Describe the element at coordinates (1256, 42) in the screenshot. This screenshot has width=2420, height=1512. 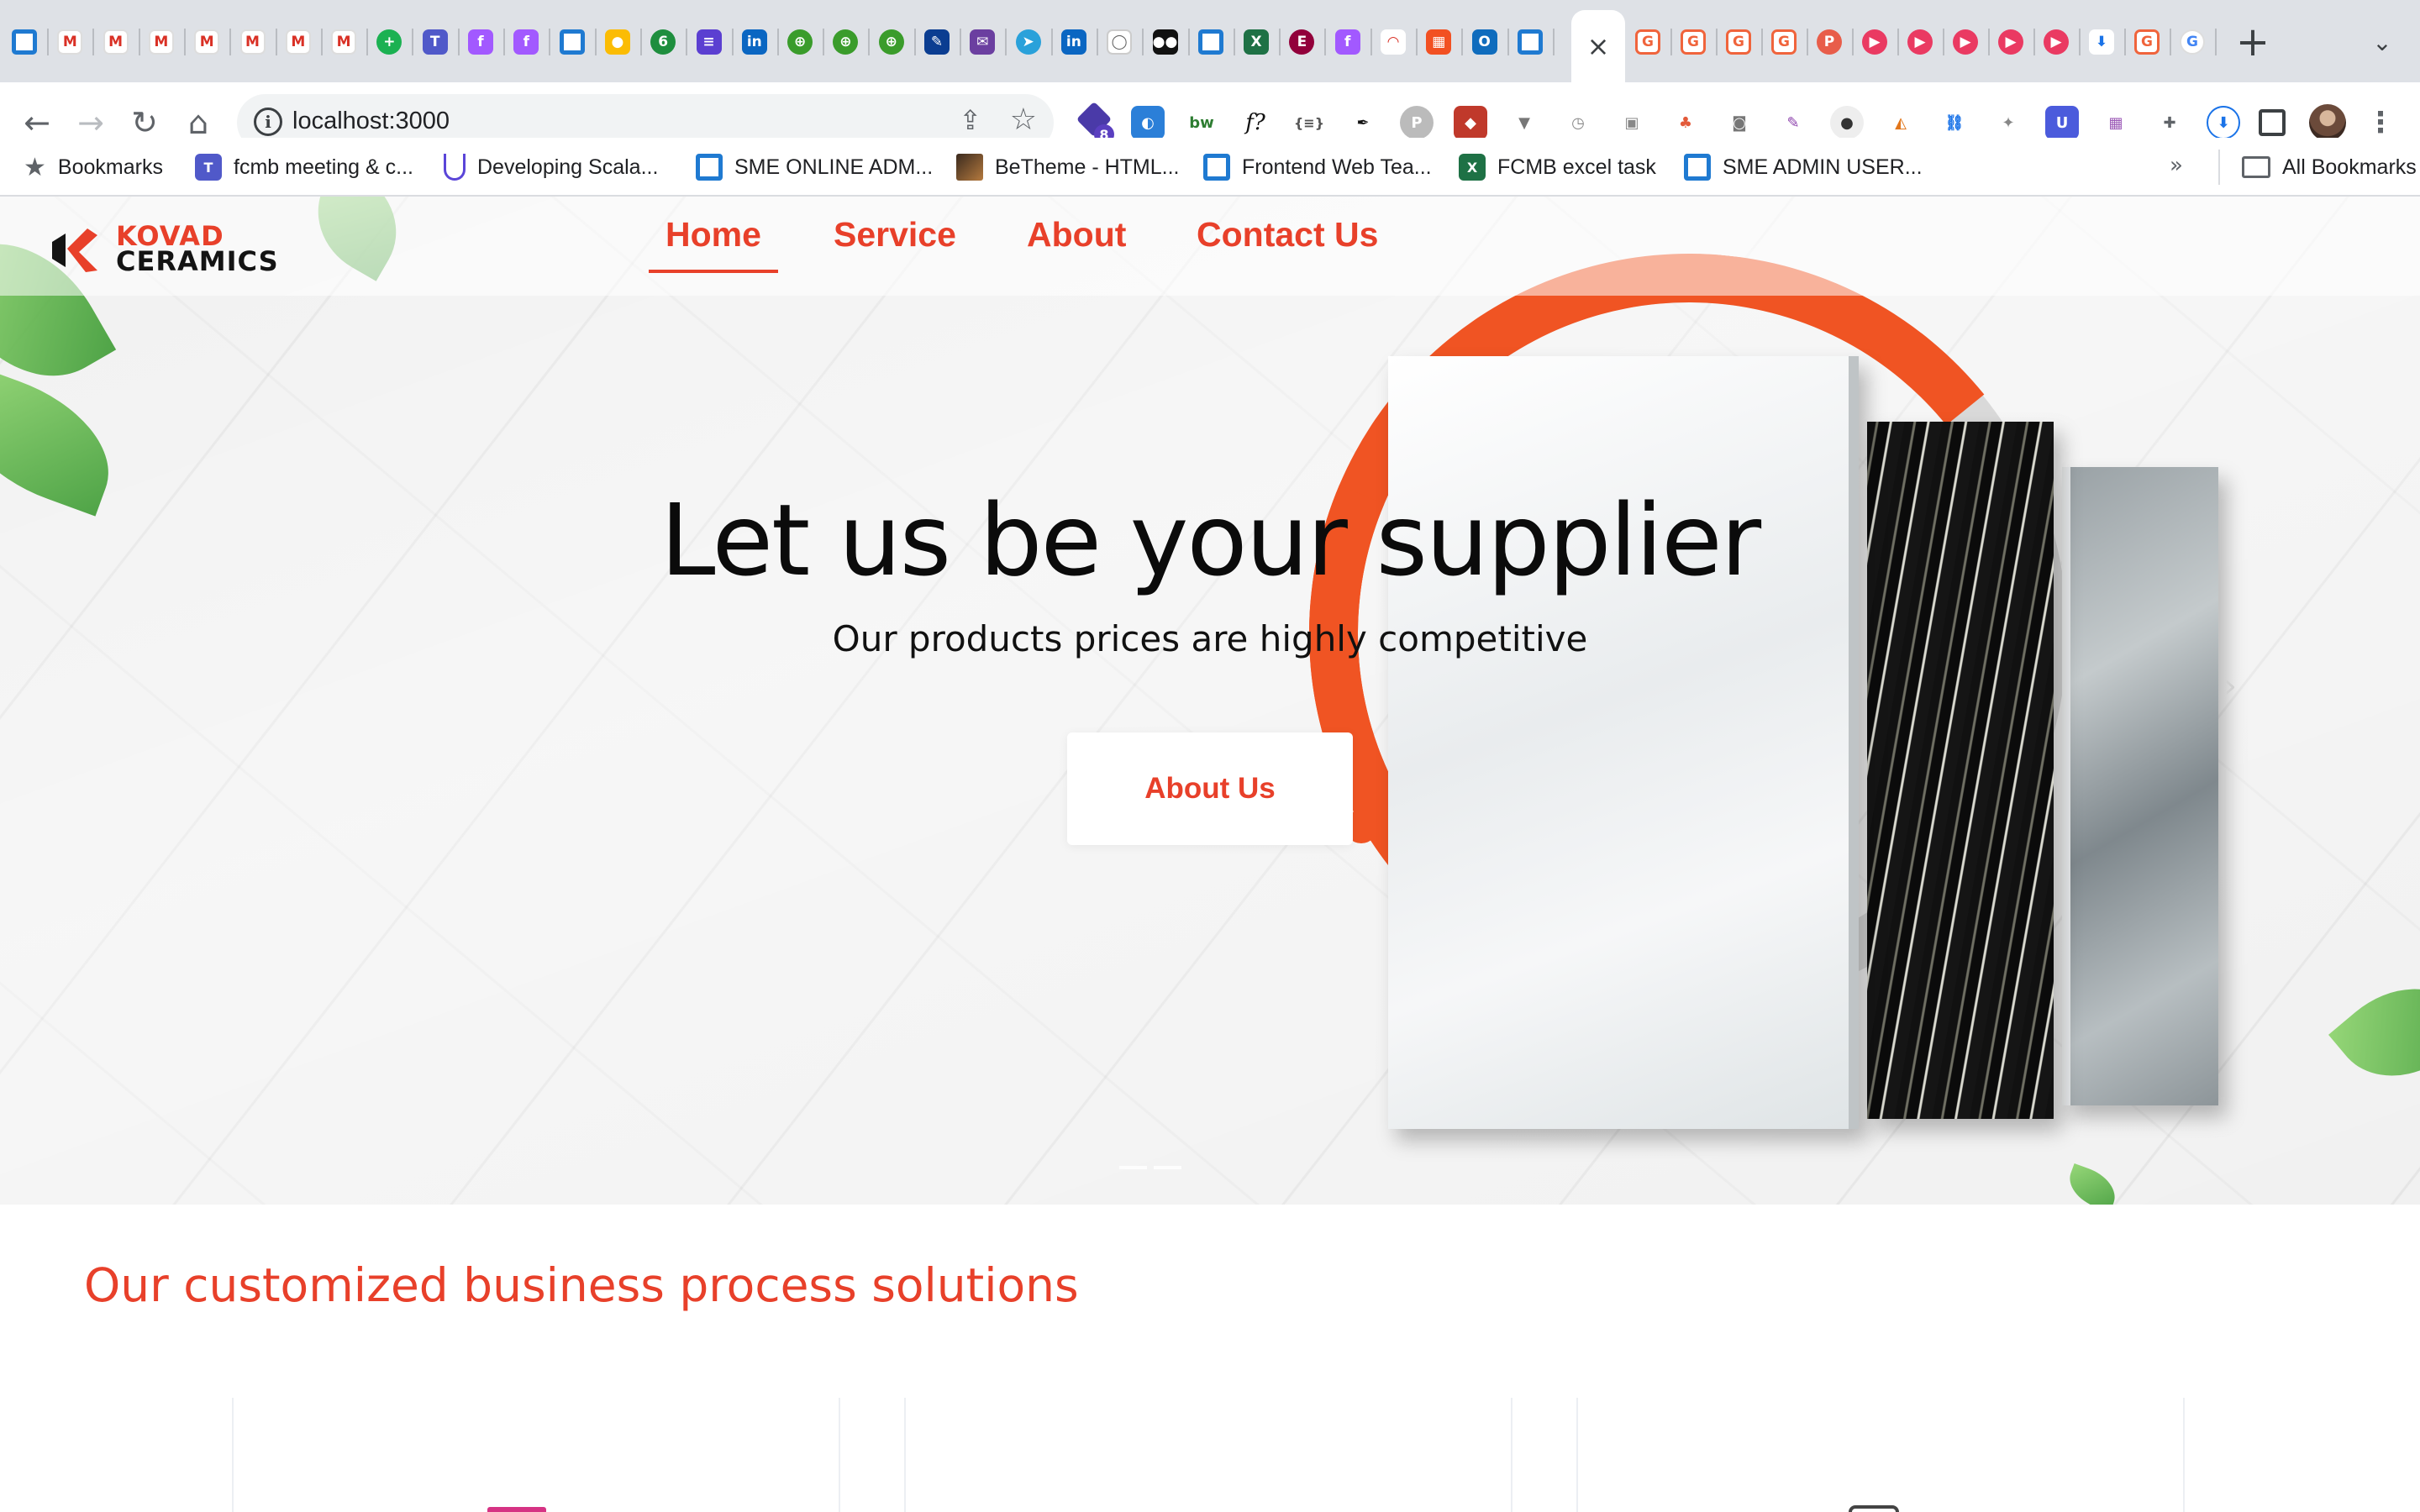
I see `browser-tab: X` at that location.